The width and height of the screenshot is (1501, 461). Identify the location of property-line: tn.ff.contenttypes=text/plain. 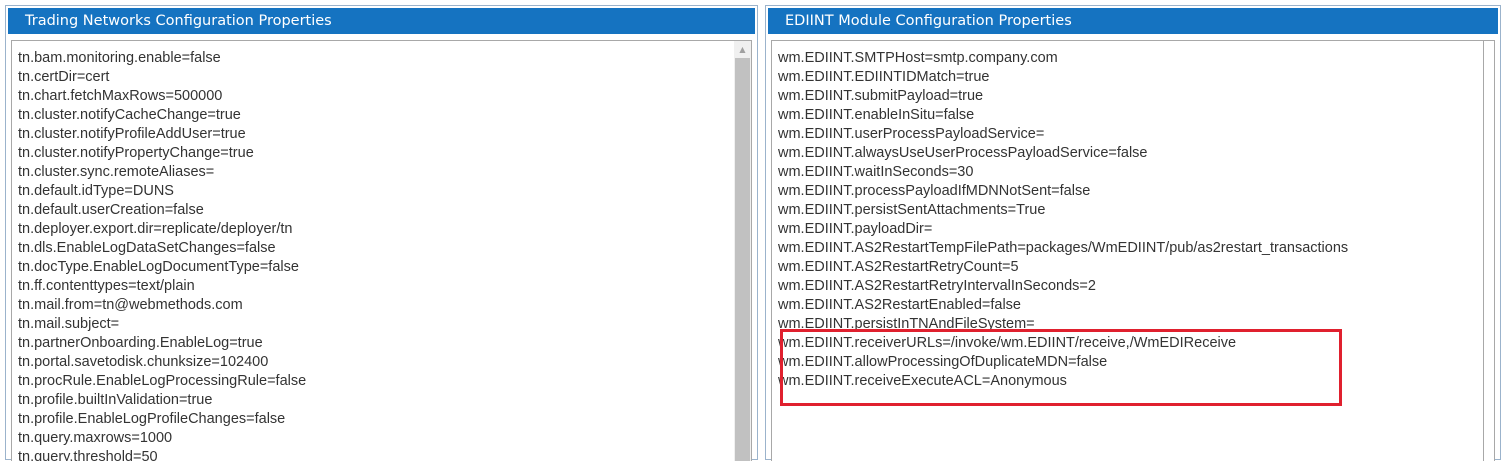
(106, 286).